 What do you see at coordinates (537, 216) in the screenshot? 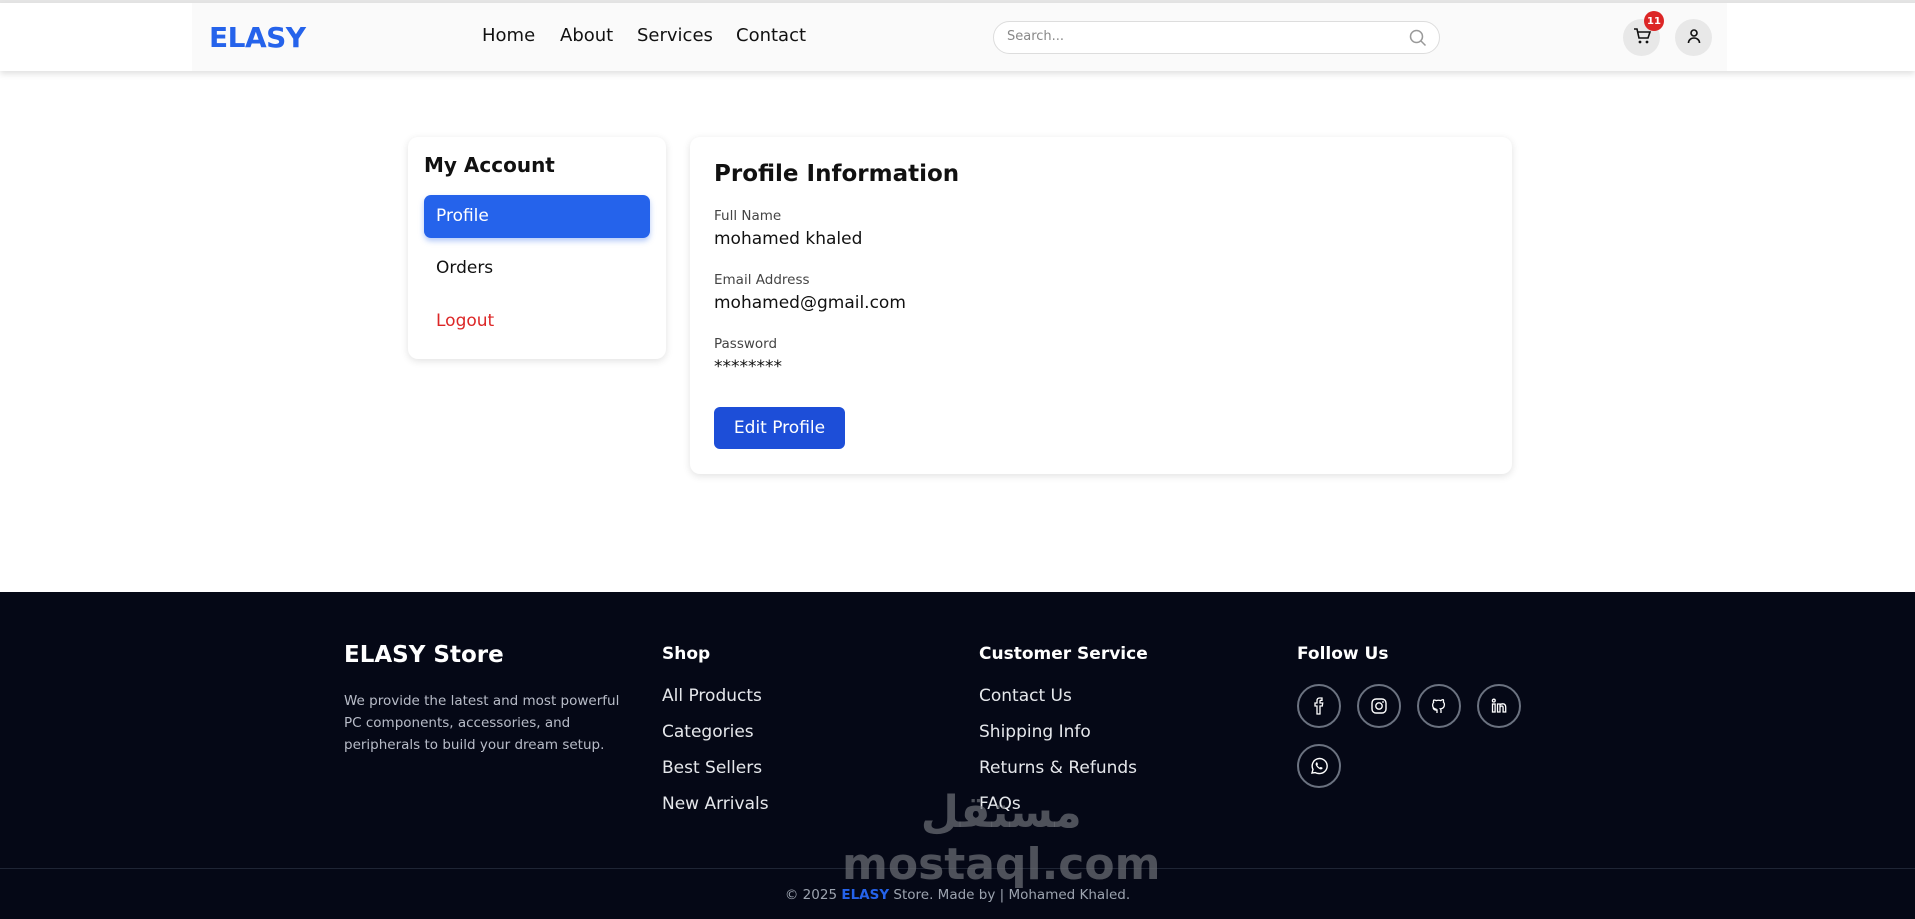
I see `sidebar-item-profile: Profile` at bounding box center [537, 216].